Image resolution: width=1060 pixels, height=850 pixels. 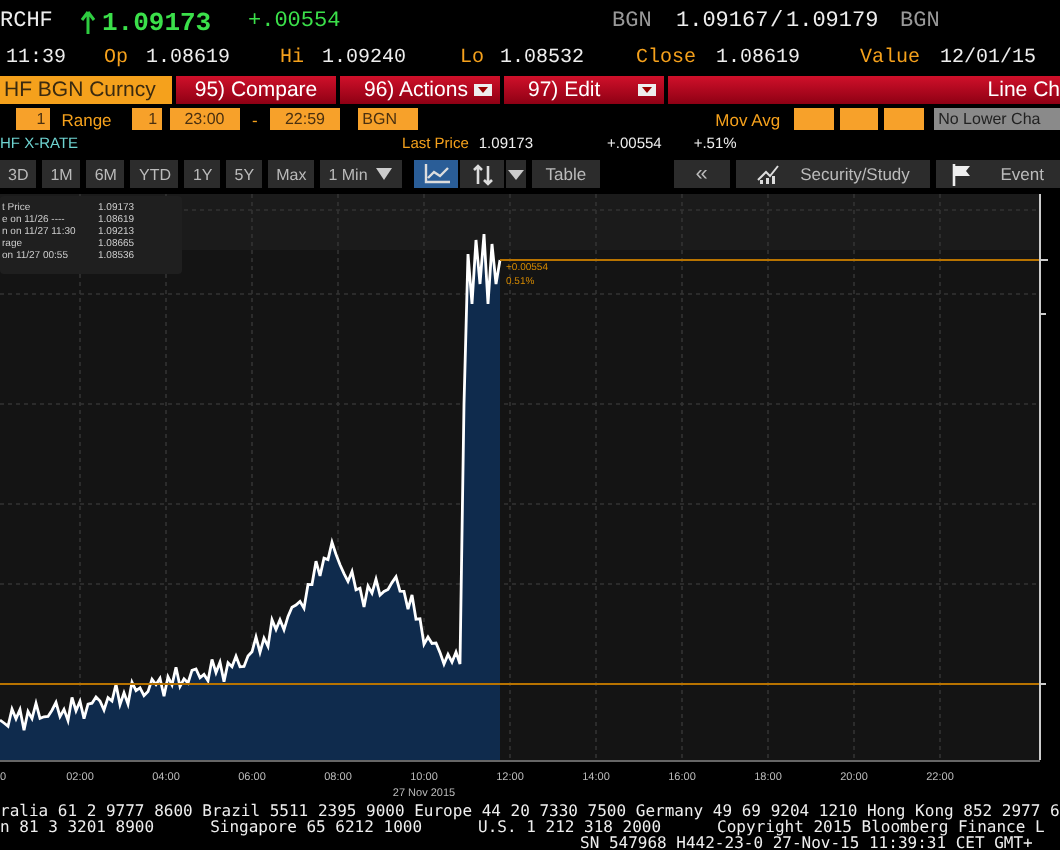 What do you see at coordinates (633, 22) in the screenshot?
I see `bid-source: BGN` at bounding box center [633, 22].